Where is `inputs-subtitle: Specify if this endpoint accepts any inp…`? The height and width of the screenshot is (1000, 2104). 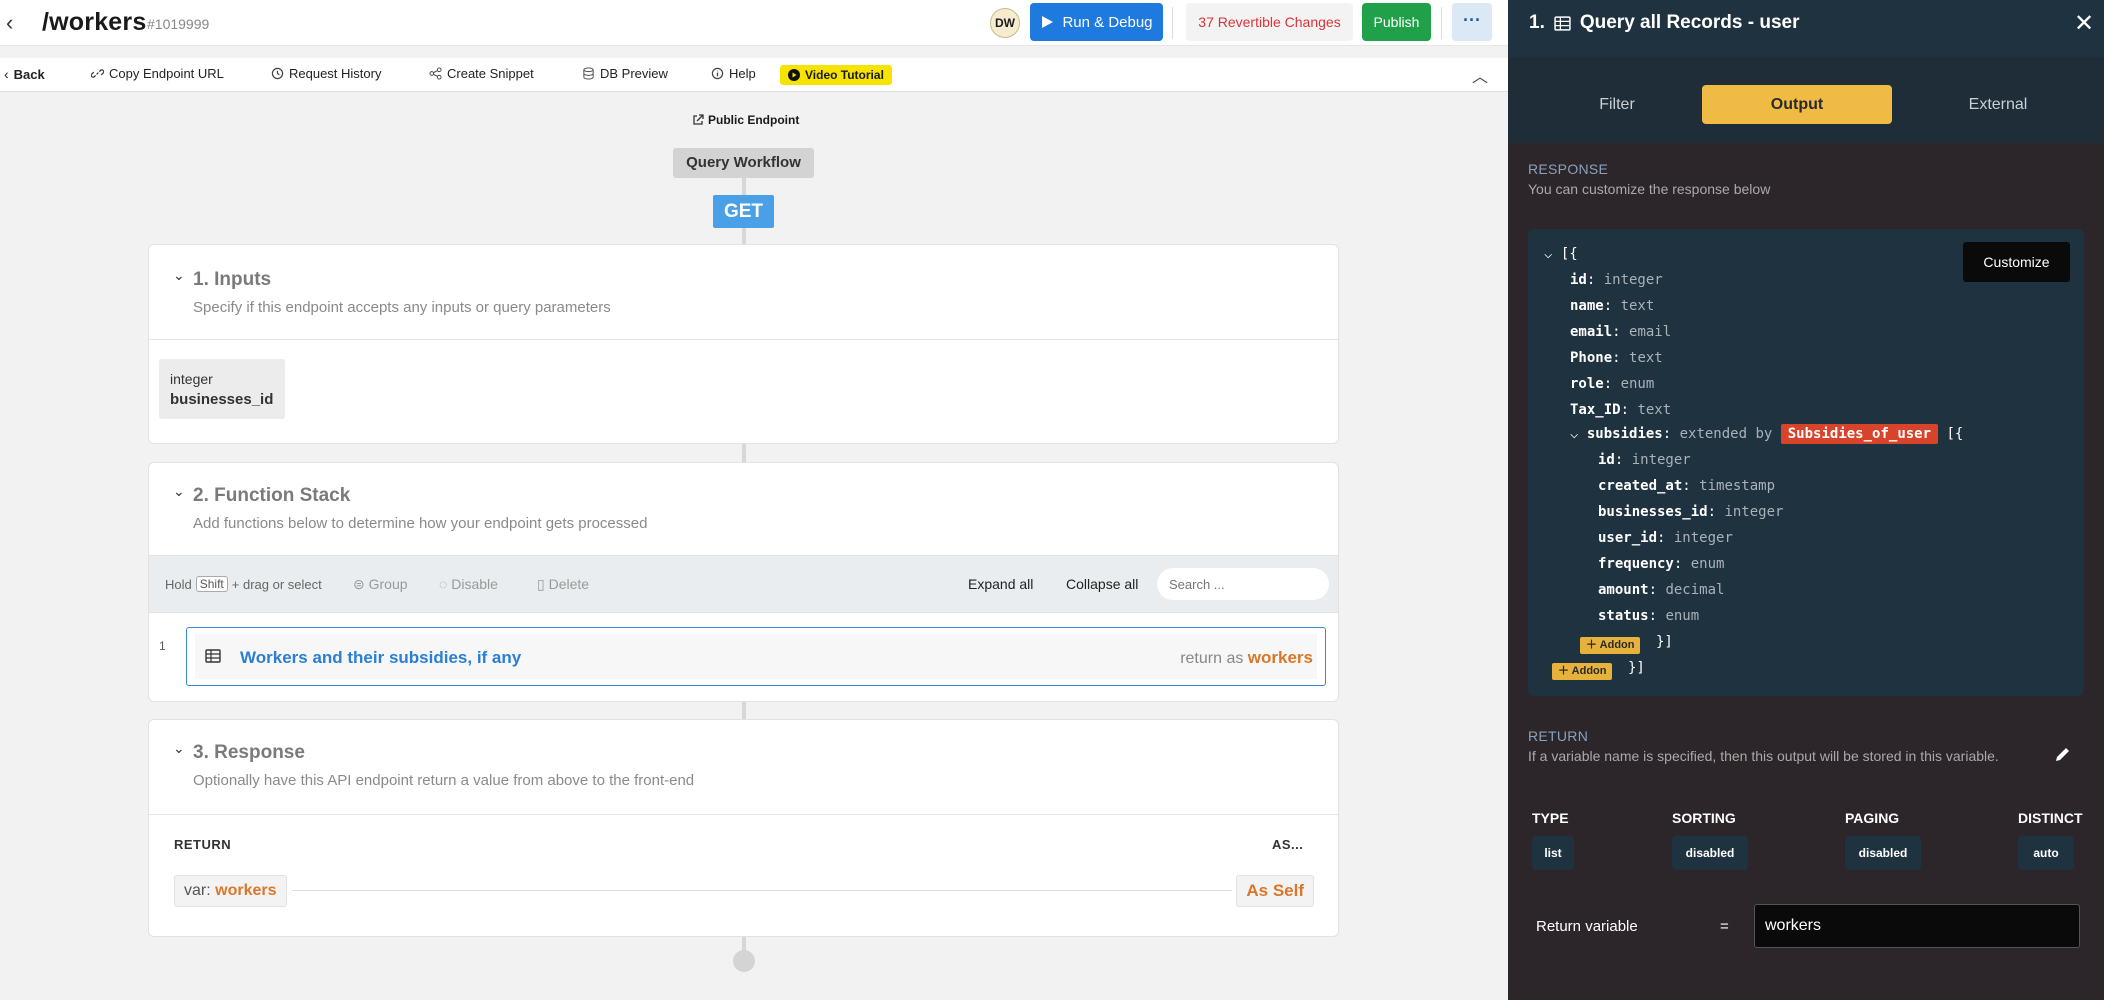 inputs-subtitle: Specify if this endpoint accepts any inp… is located at coordinates (402, 307).